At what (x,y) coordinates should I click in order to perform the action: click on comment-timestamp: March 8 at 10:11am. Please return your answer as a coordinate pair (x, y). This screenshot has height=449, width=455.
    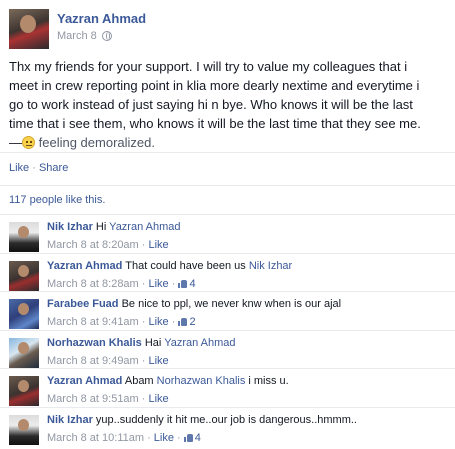
    Looking at the image, I should click on (95, 438).